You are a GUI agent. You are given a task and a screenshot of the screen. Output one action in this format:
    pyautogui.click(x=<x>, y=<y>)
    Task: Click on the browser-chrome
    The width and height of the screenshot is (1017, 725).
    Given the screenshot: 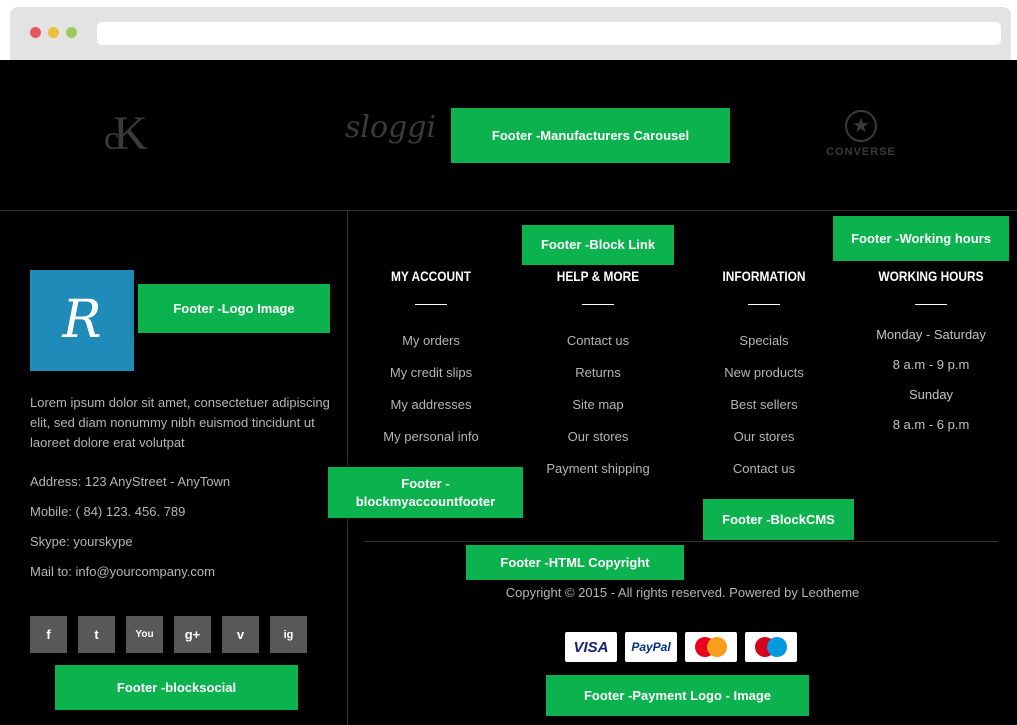 What is the action you would take?
    pyautogui.click(x=510, y=33)
    